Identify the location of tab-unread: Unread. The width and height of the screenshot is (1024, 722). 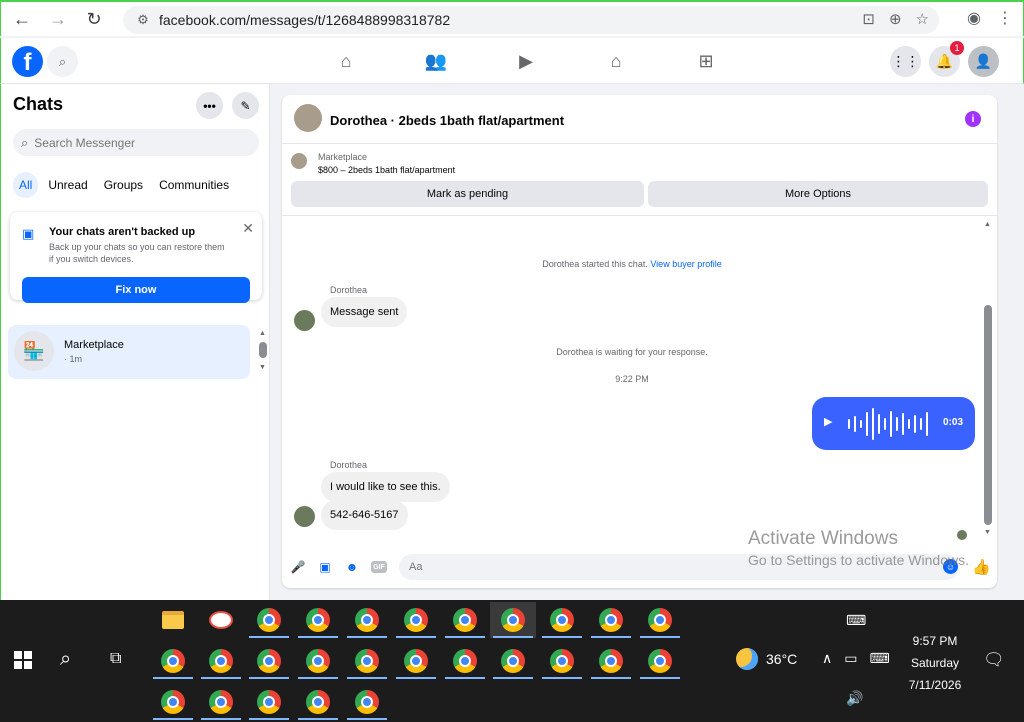
(67, 185).